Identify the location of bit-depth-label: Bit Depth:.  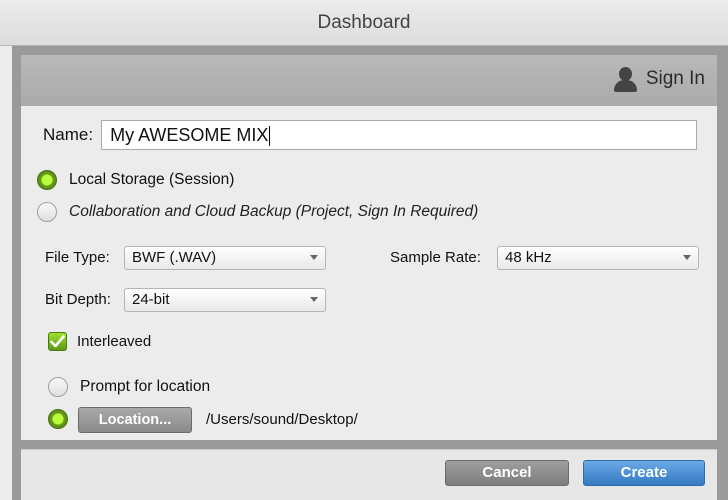
(78, 299).